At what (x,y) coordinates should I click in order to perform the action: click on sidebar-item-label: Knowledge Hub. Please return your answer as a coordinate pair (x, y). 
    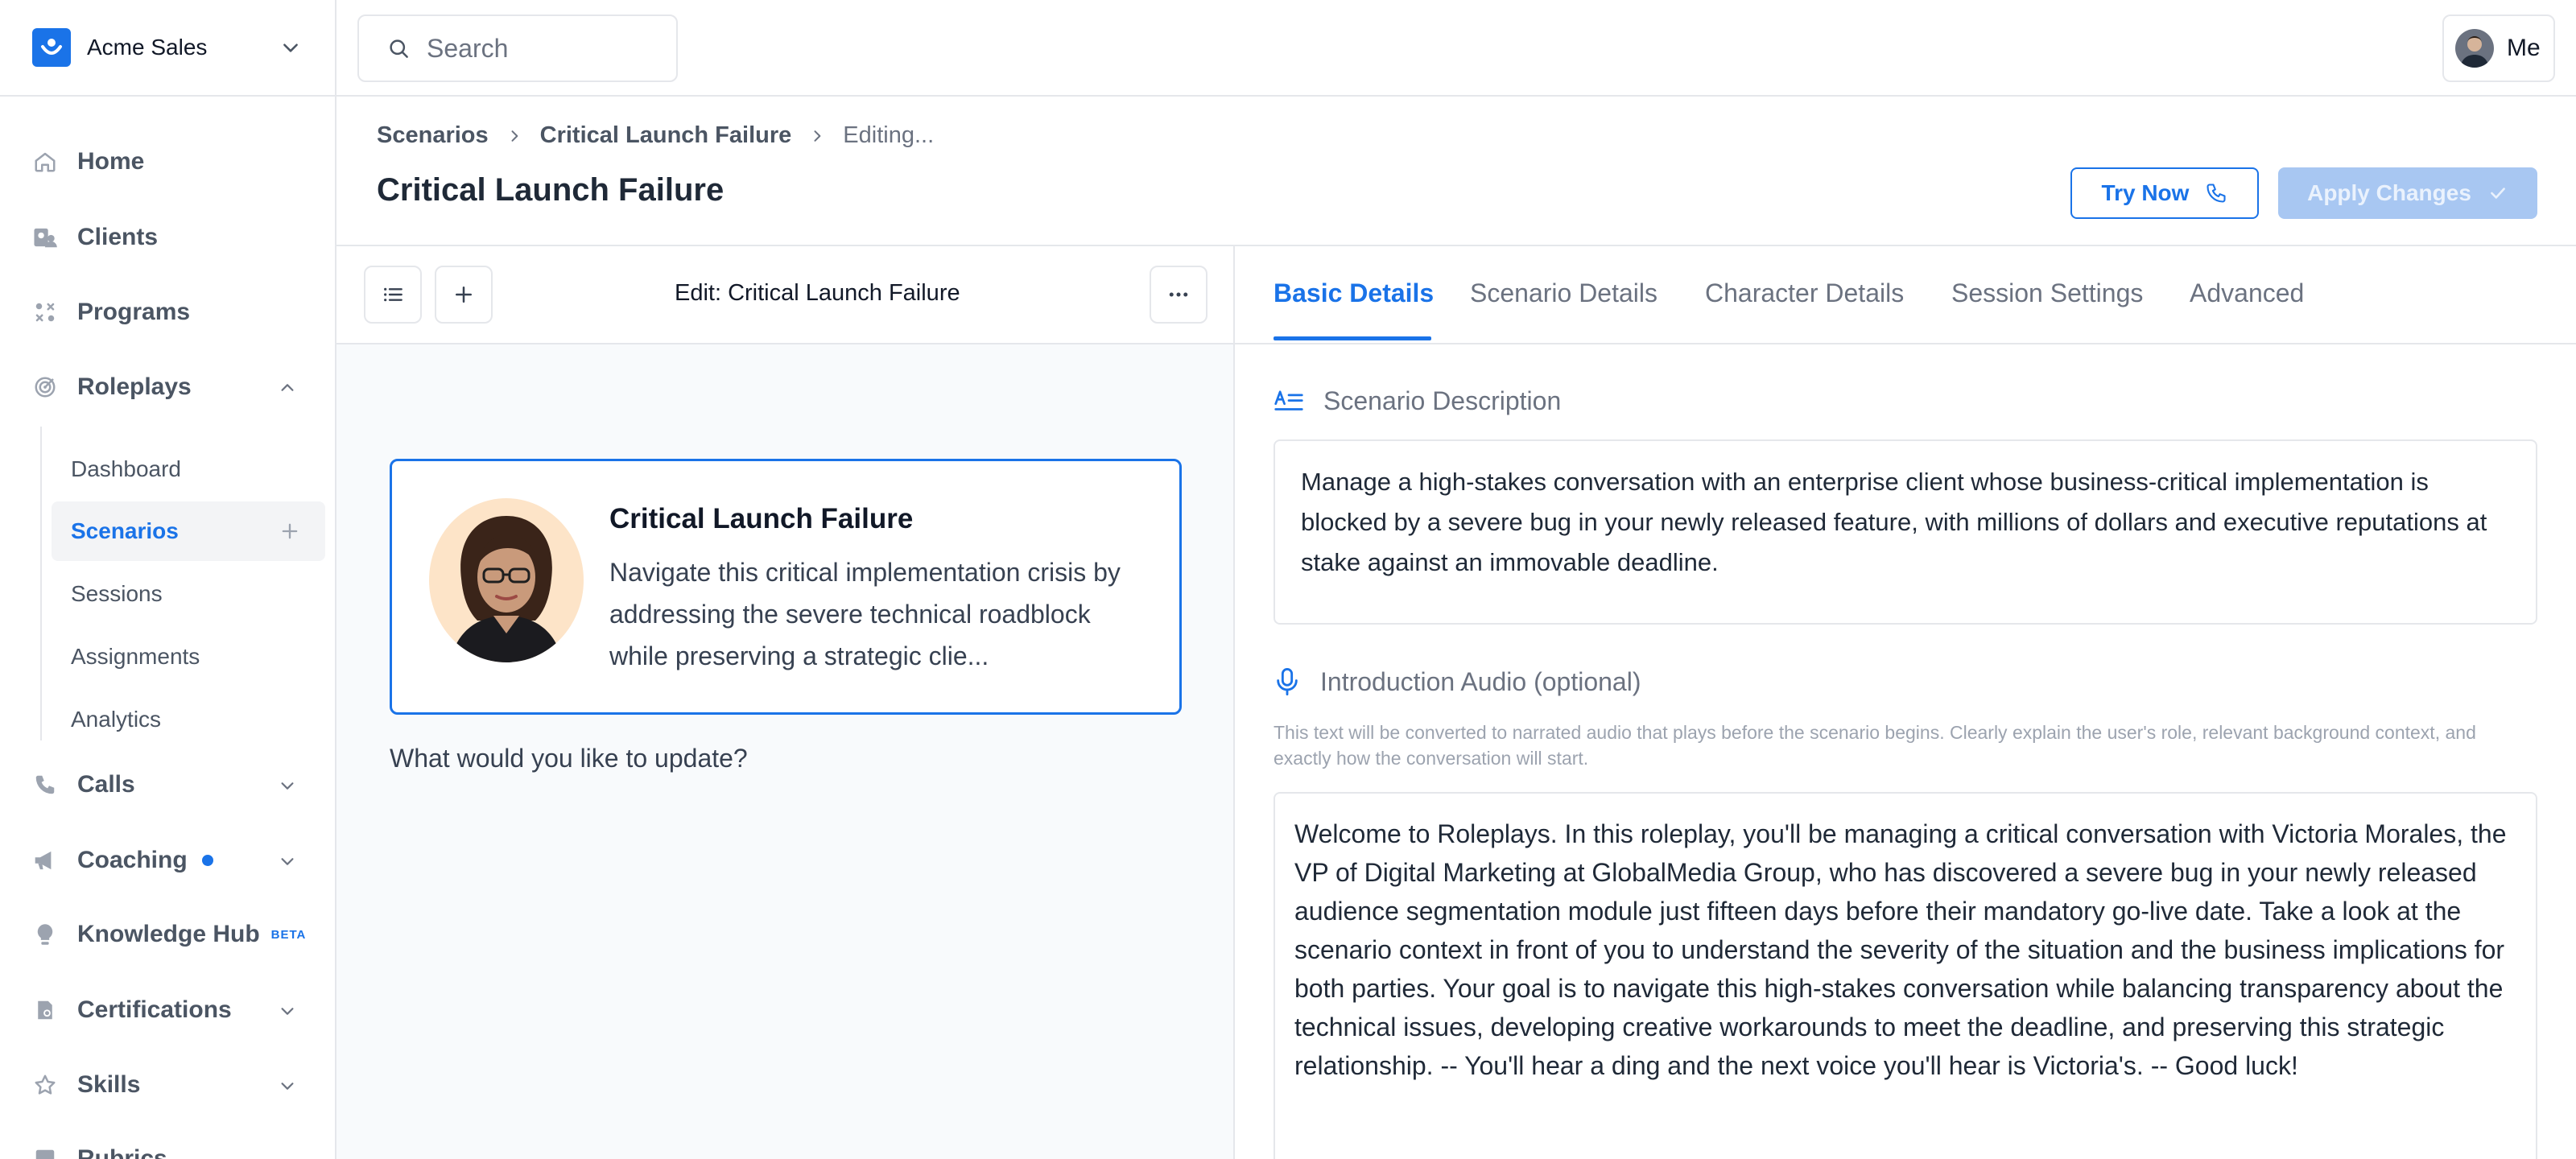
    Looking at the image, I should click on (168, 934).